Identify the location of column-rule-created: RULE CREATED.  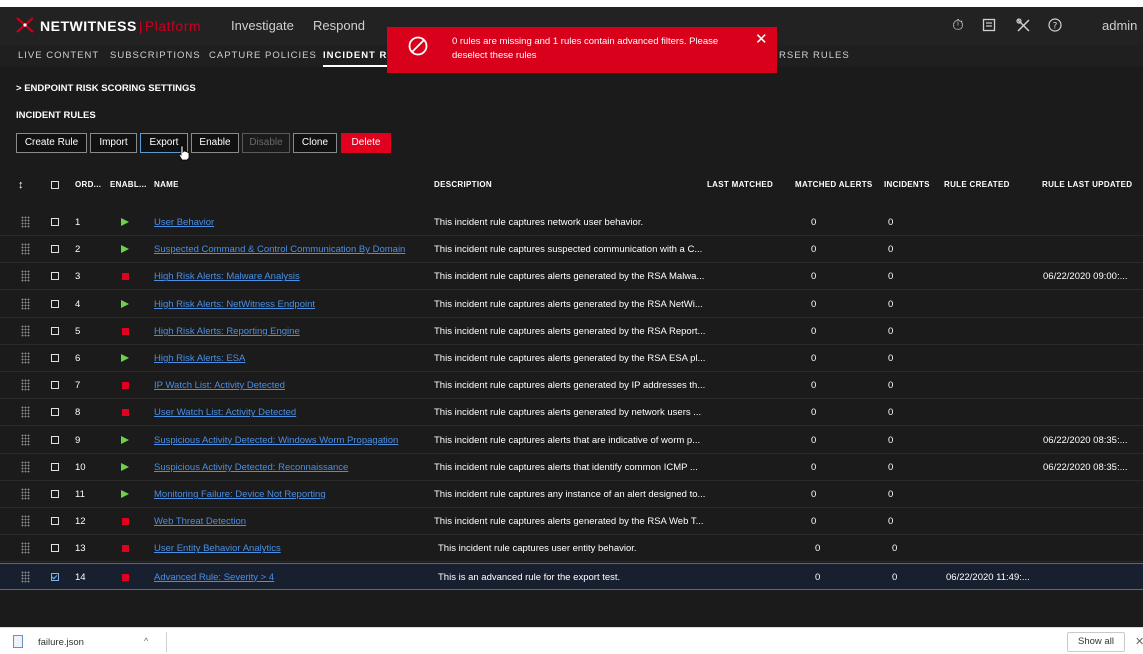
(977, 184).